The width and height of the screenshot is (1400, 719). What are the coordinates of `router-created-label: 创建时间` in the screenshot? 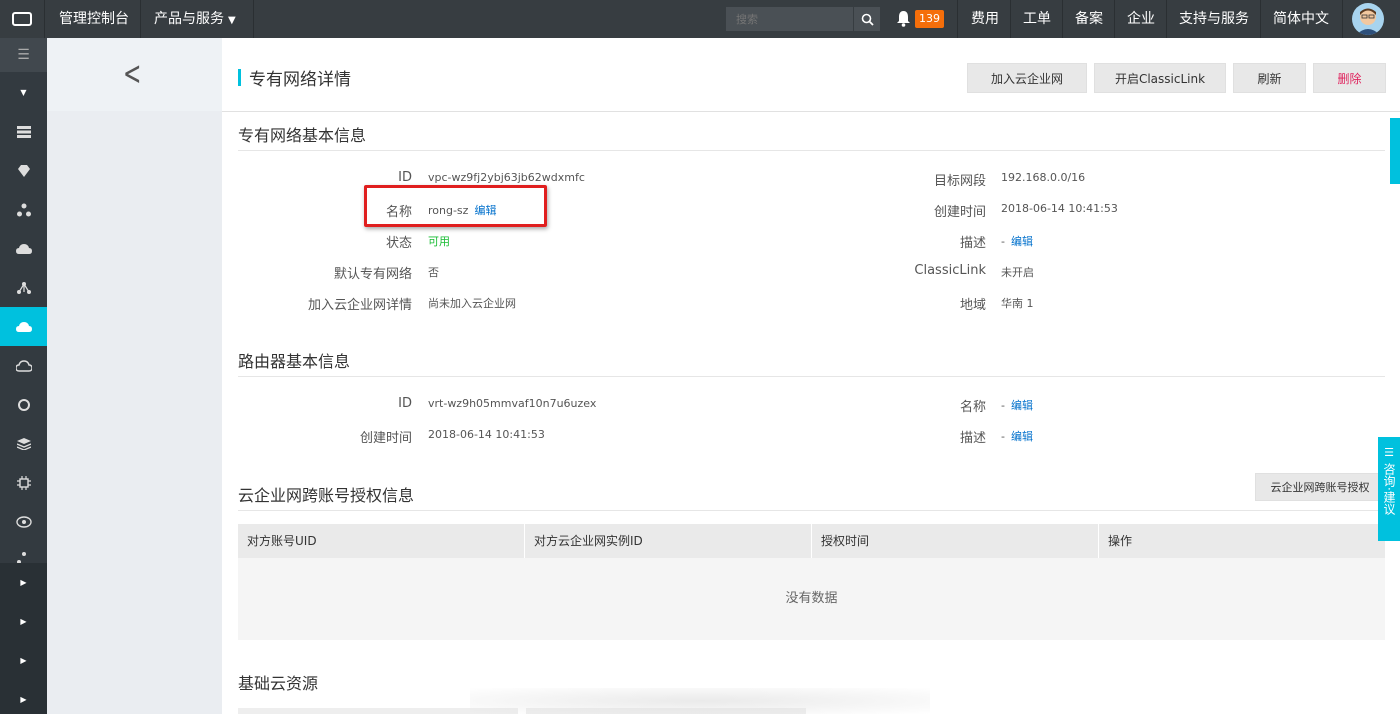 It's located at (385, 438).